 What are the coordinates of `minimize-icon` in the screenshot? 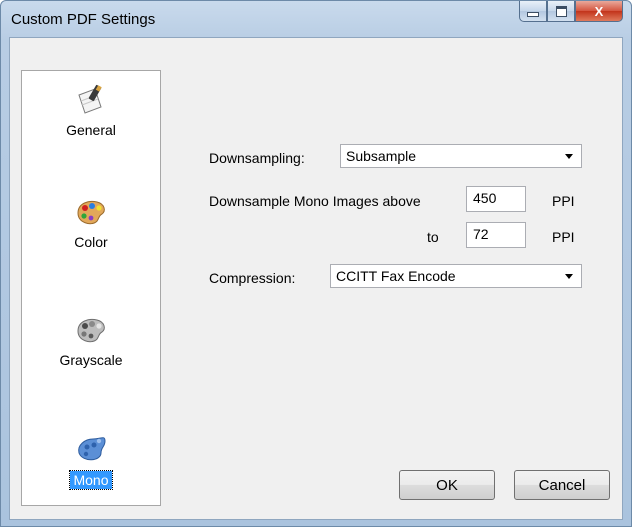 It's located at (533, 14).